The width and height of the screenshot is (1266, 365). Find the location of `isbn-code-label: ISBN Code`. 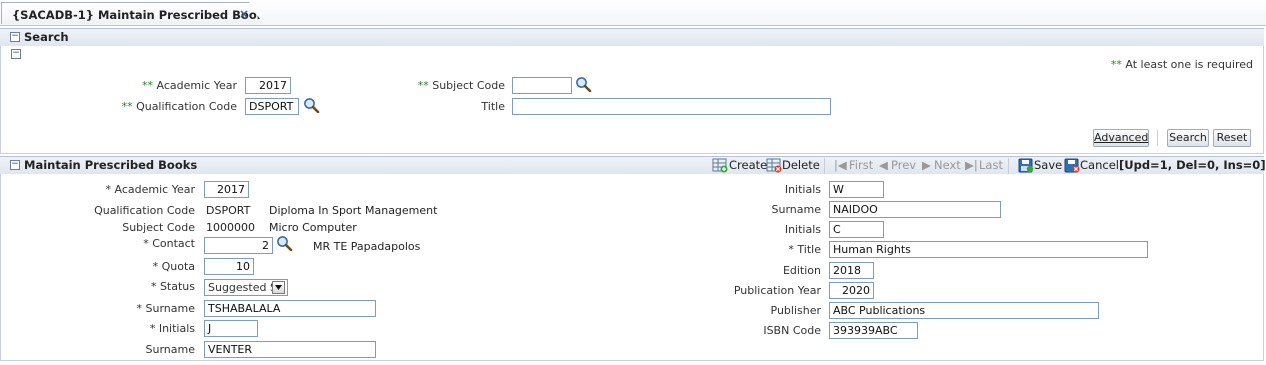

isbn-code-label: ISBN Code is located at coordinates (792, 330).